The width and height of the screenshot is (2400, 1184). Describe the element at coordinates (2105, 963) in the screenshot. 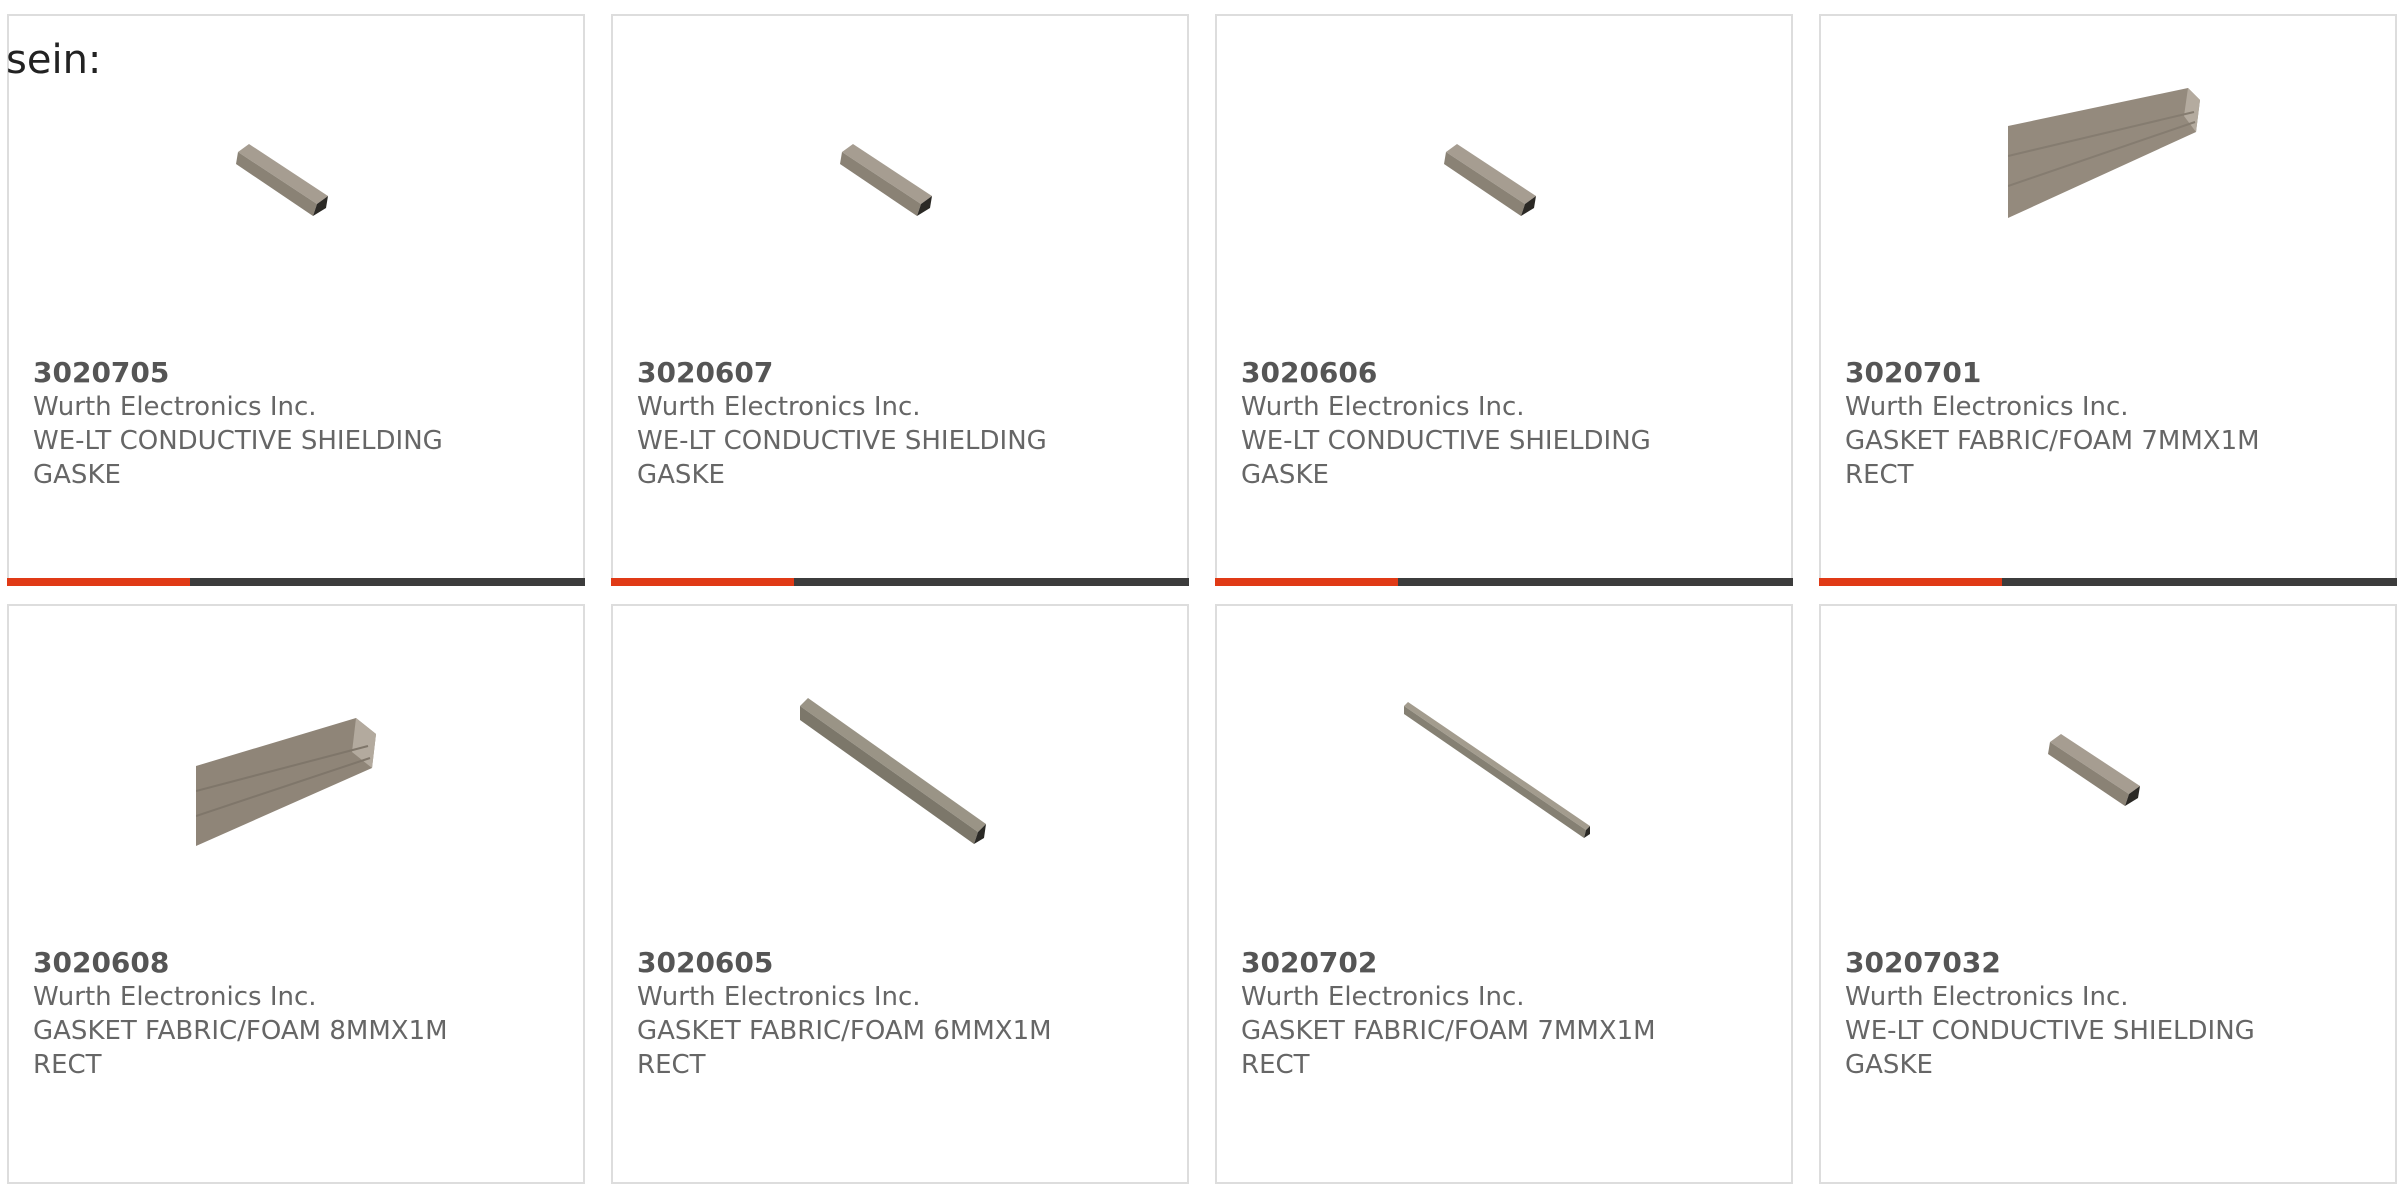

I see `part-number-link: 30207032` at that location.